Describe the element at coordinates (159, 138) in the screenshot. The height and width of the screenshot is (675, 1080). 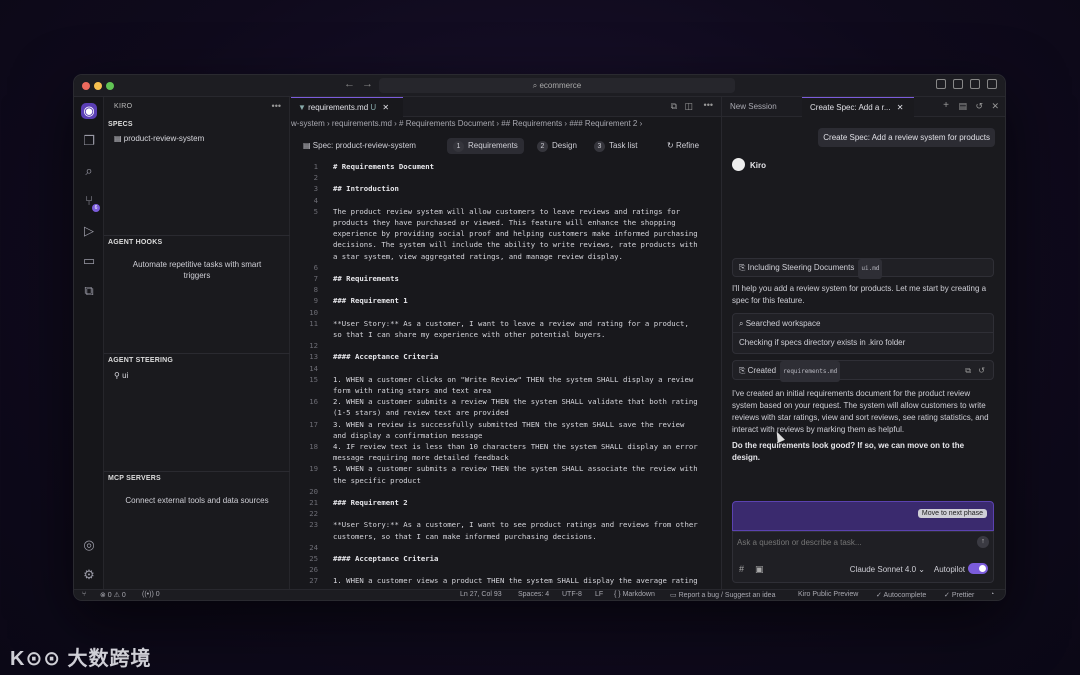
I see `spec-item-product-review-system: ▤ product-review-system` at that location.